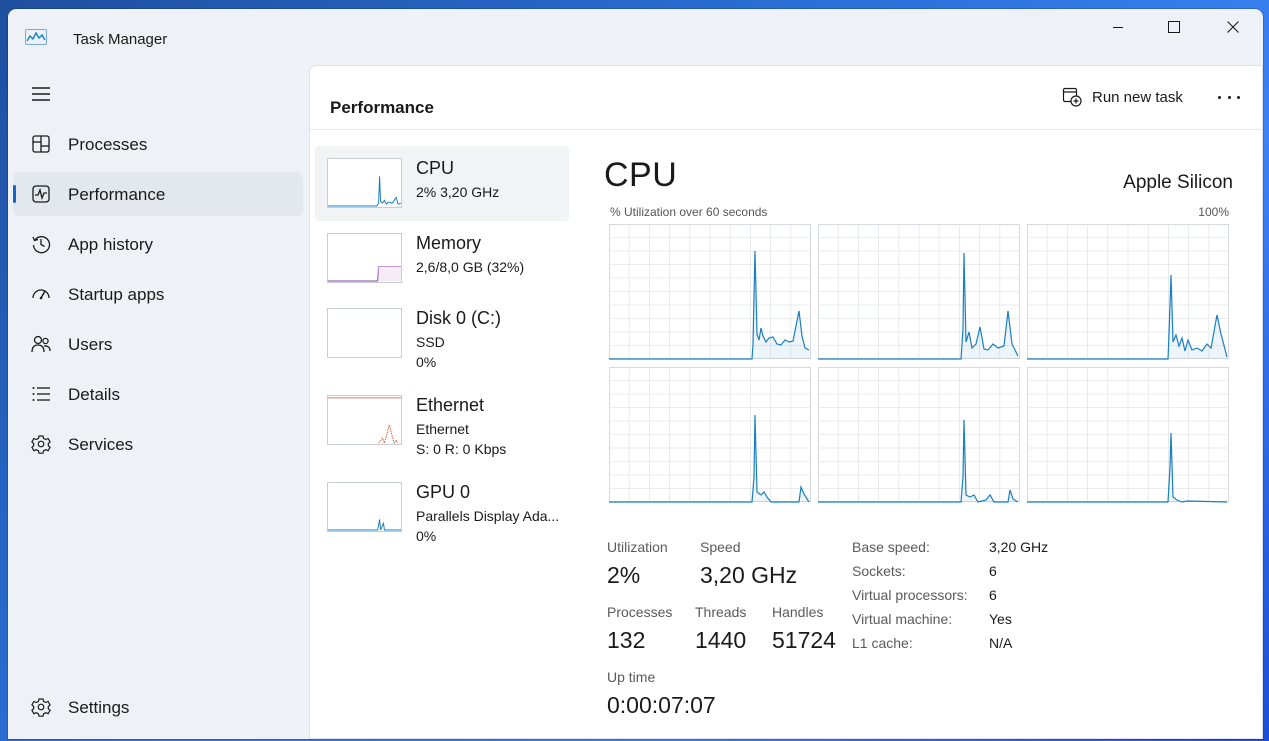 This screenshot has width=1269, height=741. What do you see at coordinates (1001, 643) in the screenshot?
I see `l1-cache-value: N/A` at bounding box center [1001, 643].